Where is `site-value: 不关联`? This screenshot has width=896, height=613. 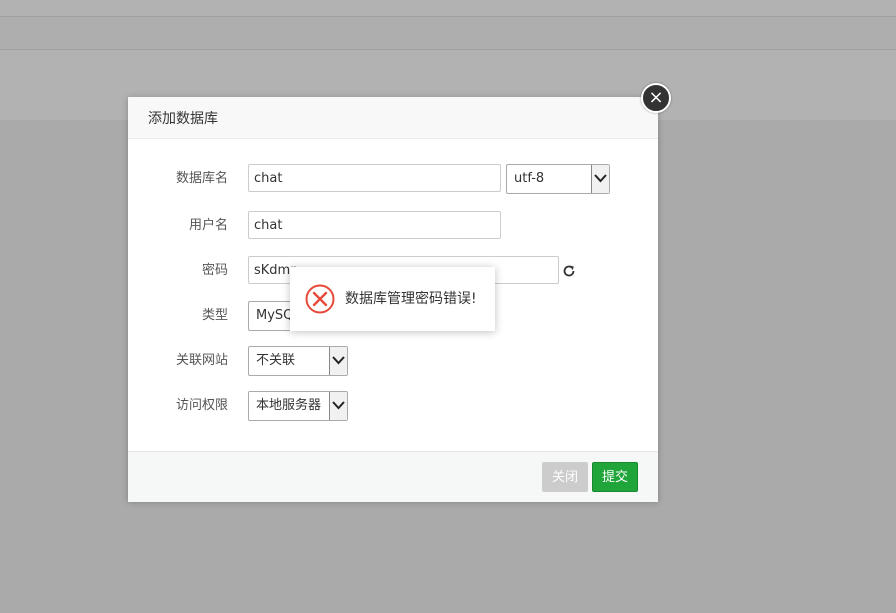 site-value: 不关联 is located at coordinates (276, 360).